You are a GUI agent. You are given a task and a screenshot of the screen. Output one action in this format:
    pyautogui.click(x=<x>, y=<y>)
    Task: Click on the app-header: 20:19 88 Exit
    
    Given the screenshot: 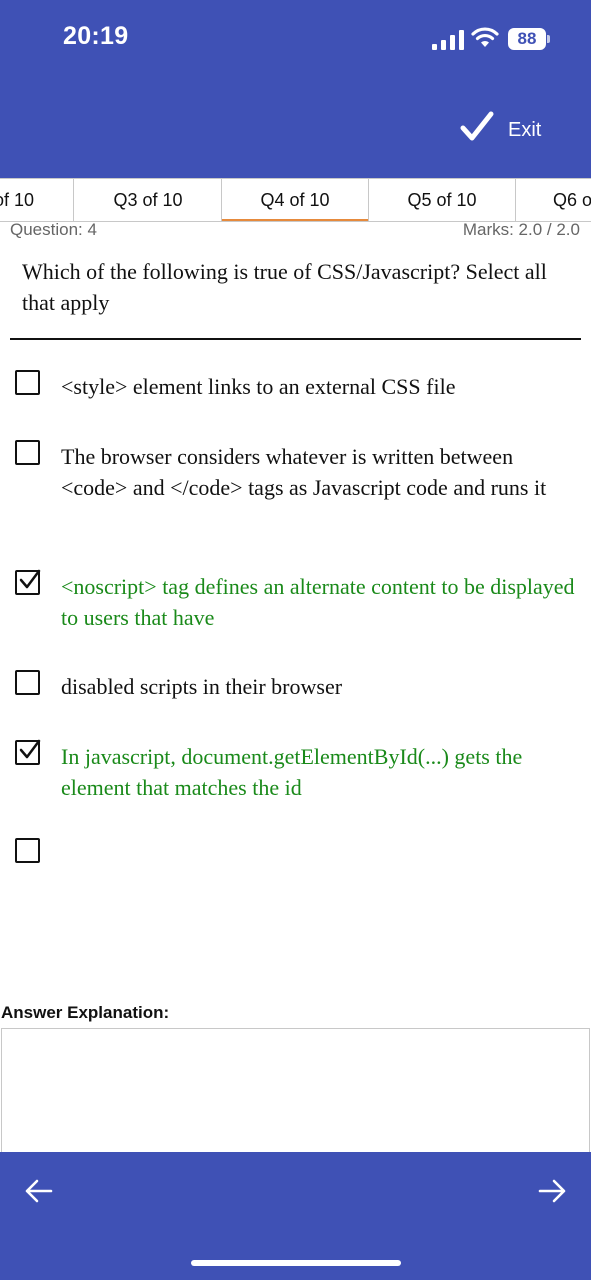 What is the action you would take?
    pyautogui.click(x=295, y=89)
    